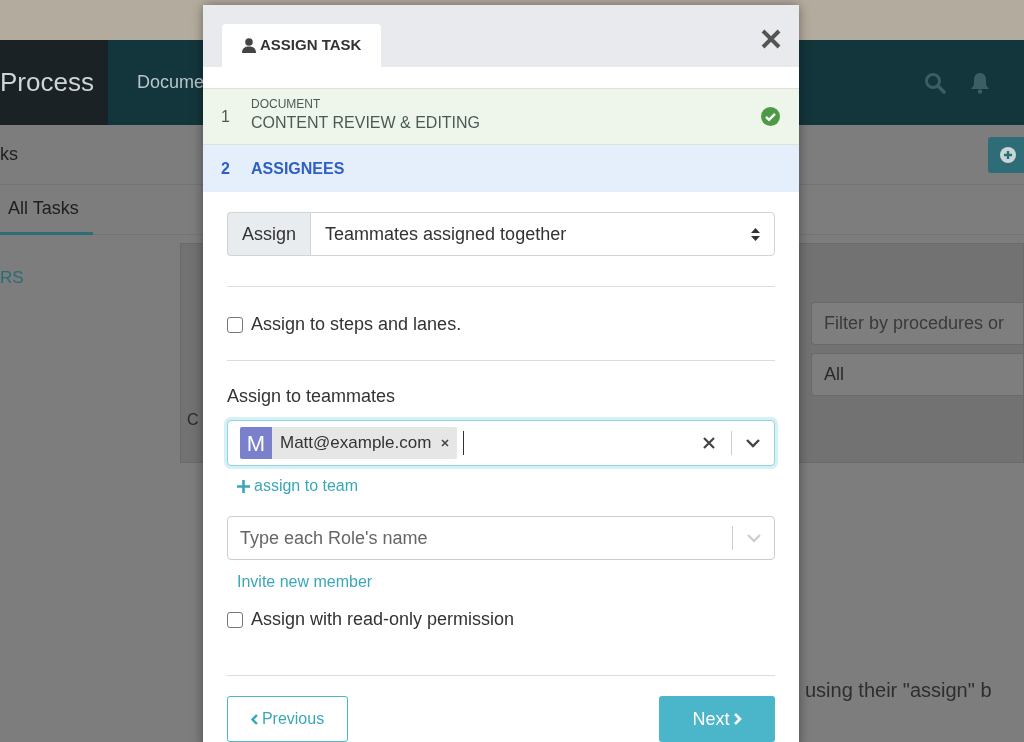 The height and width of the screenshot is (742, 1024). Describe the element at coordinates (501, 116) in the screenshot. I see `step-row: 1 DOCUMENT CONTENT REVIEW & EDITING` at that location.